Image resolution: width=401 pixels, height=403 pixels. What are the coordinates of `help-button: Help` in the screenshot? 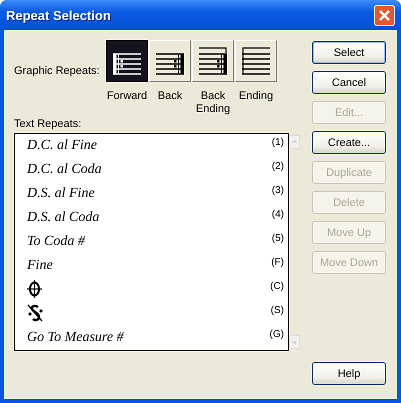 It's located at (349, 373).